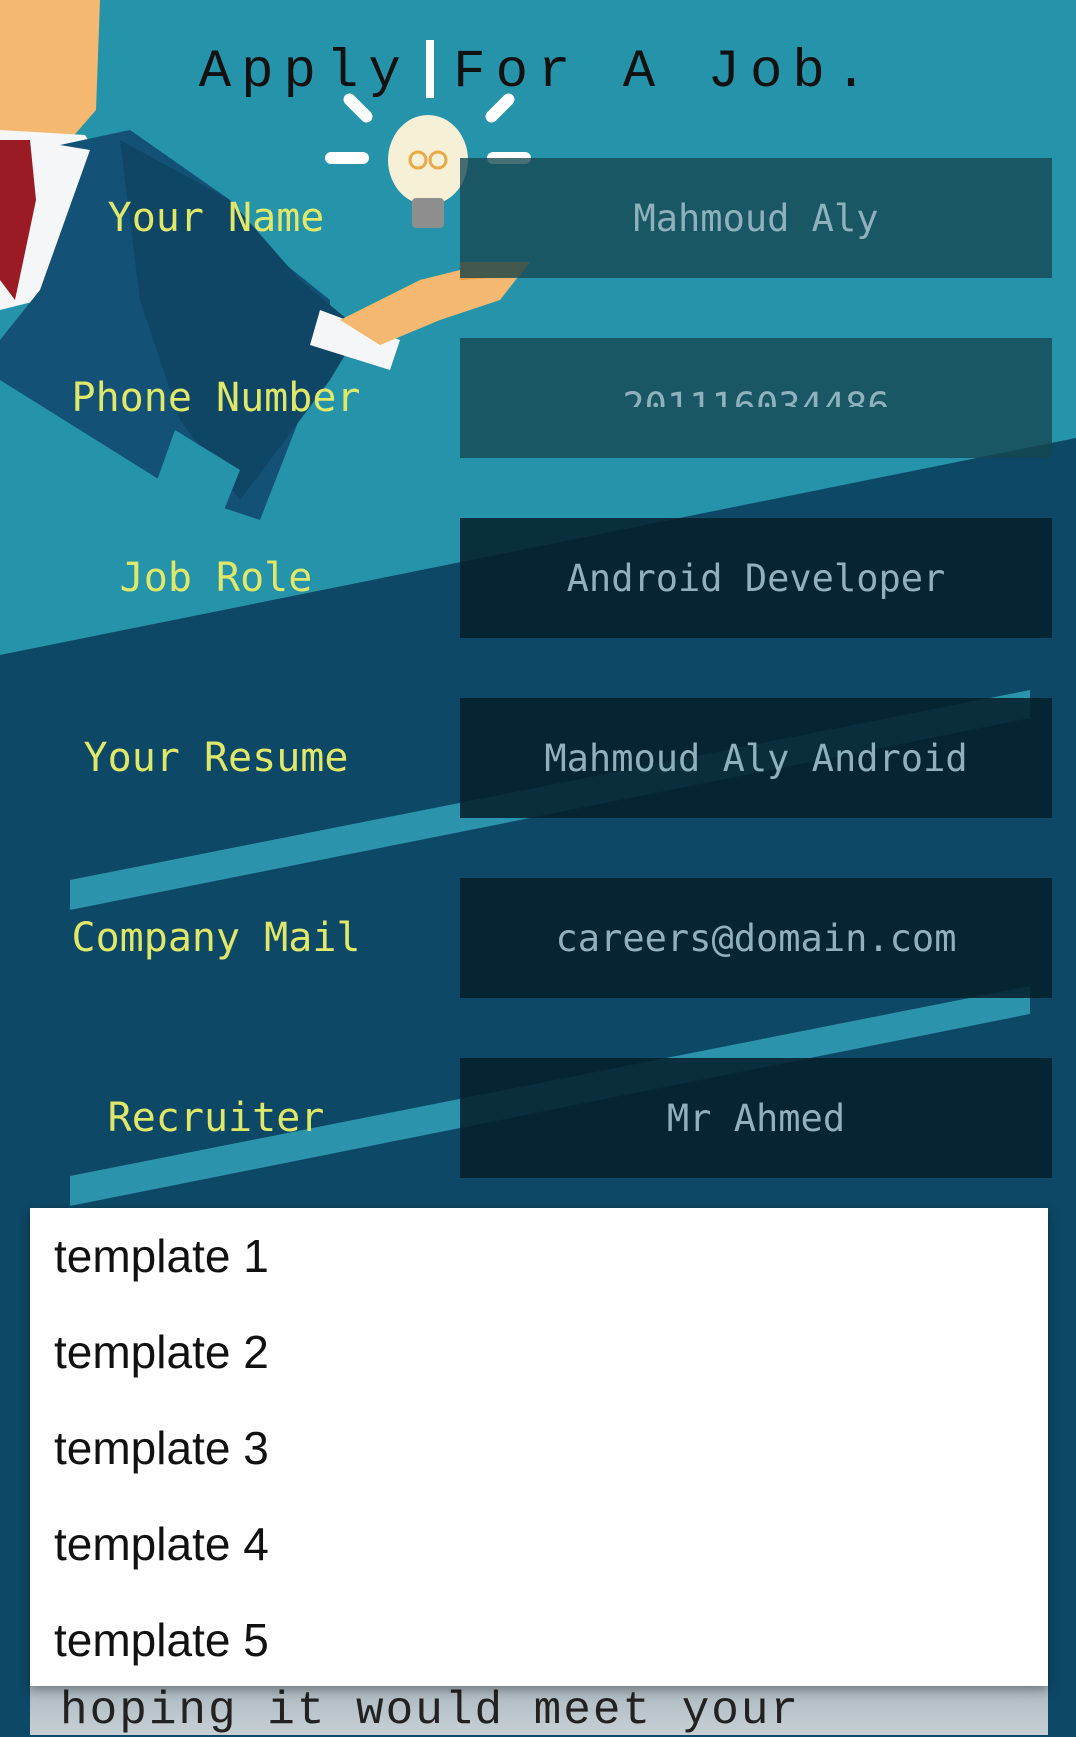  Describe the element at coordinates (430, 1711) in the screenshot. I see `message-text: hoping it would meet your` at that location.